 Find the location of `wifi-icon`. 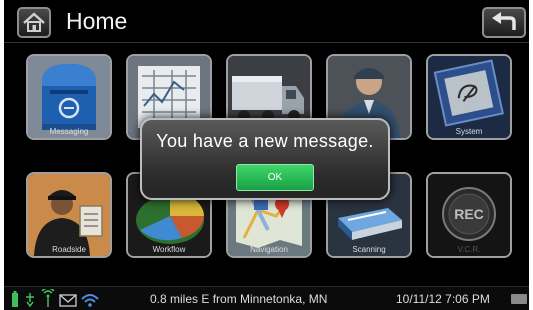

wifi-icon is located at coordinates (90, 300).